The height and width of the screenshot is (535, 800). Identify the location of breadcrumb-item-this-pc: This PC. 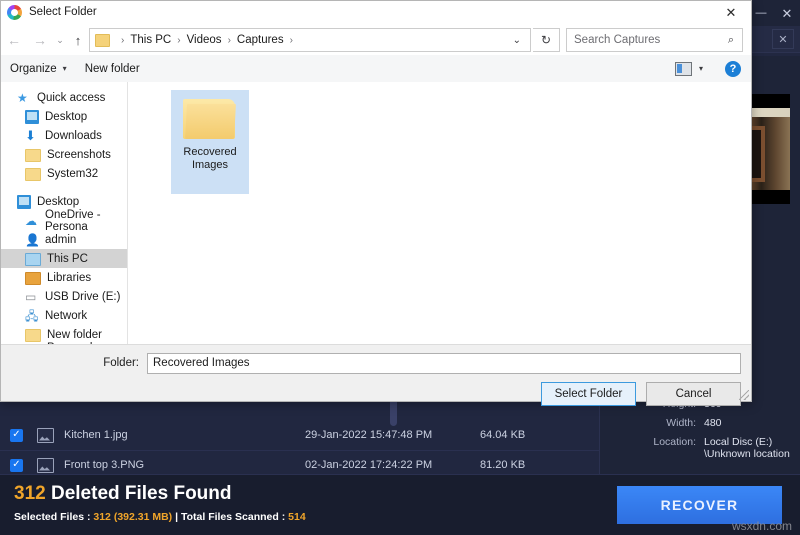
(150, 40).